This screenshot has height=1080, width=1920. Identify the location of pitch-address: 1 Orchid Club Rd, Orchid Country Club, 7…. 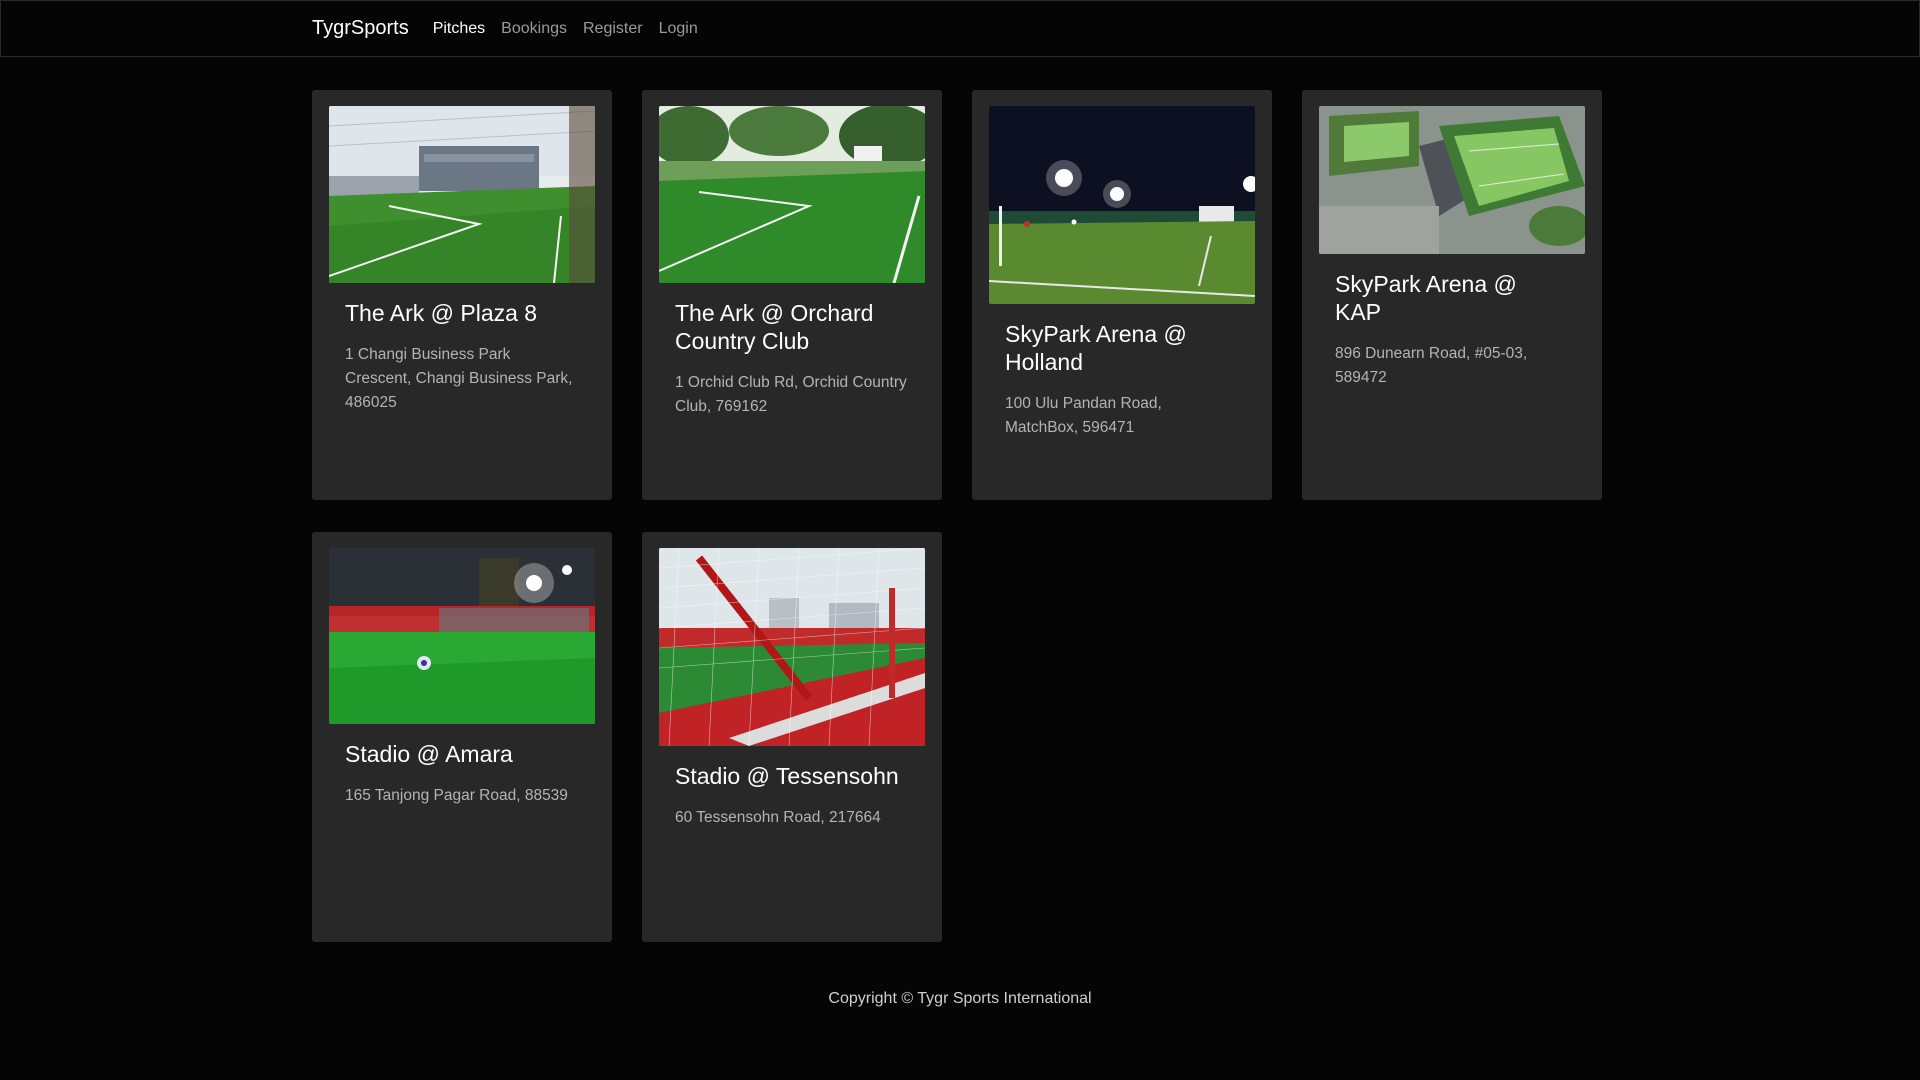
(791, 394).